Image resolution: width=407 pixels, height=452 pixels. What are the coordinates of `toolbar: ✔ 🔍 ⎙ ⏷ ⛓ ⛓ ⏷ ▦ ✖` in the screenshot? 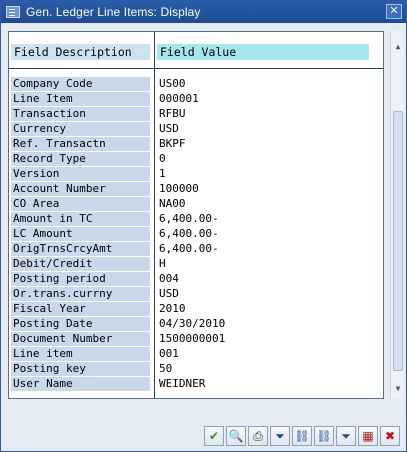 It's located at (302, 436).